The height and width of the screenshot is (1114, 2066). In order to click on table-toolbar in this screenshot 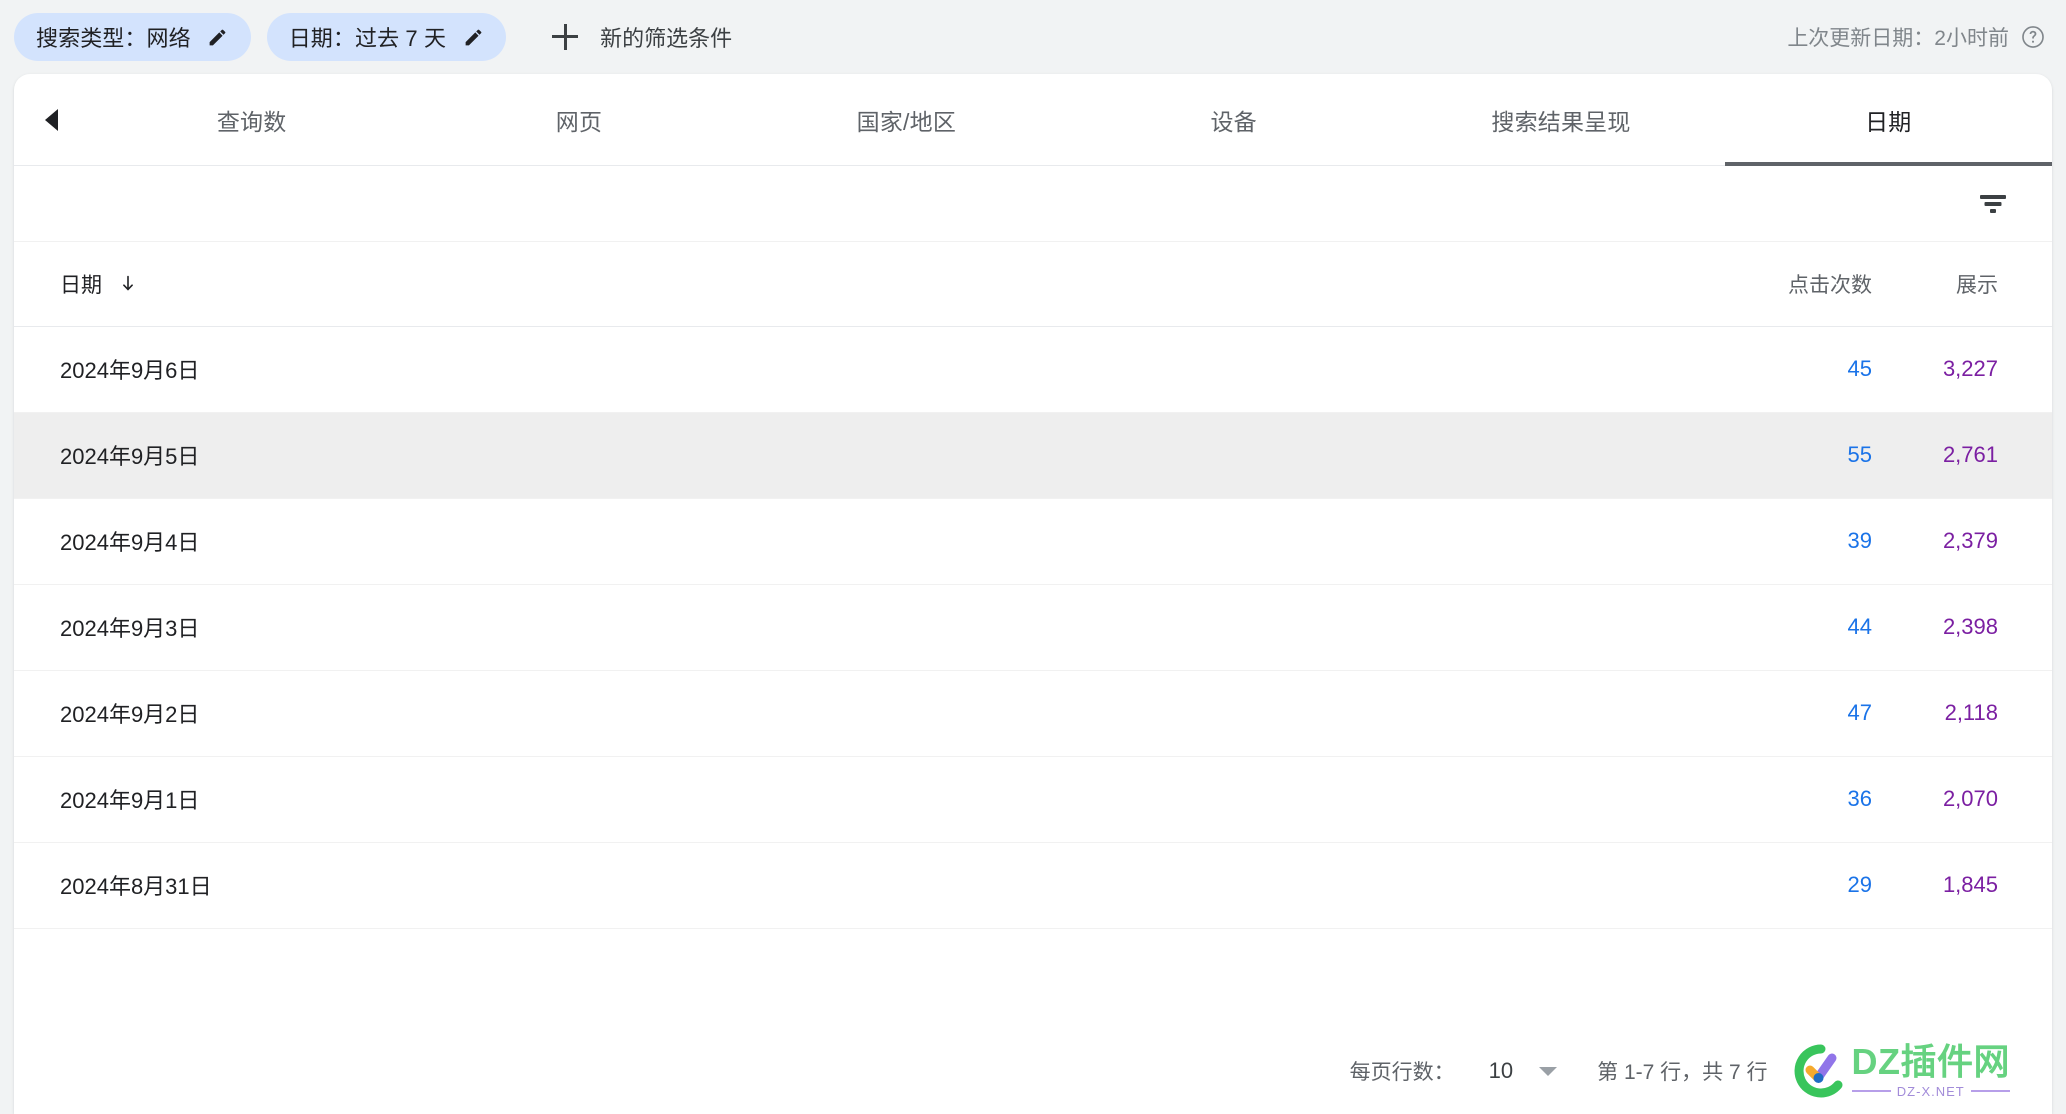, I will do `click(1033, 204)`.